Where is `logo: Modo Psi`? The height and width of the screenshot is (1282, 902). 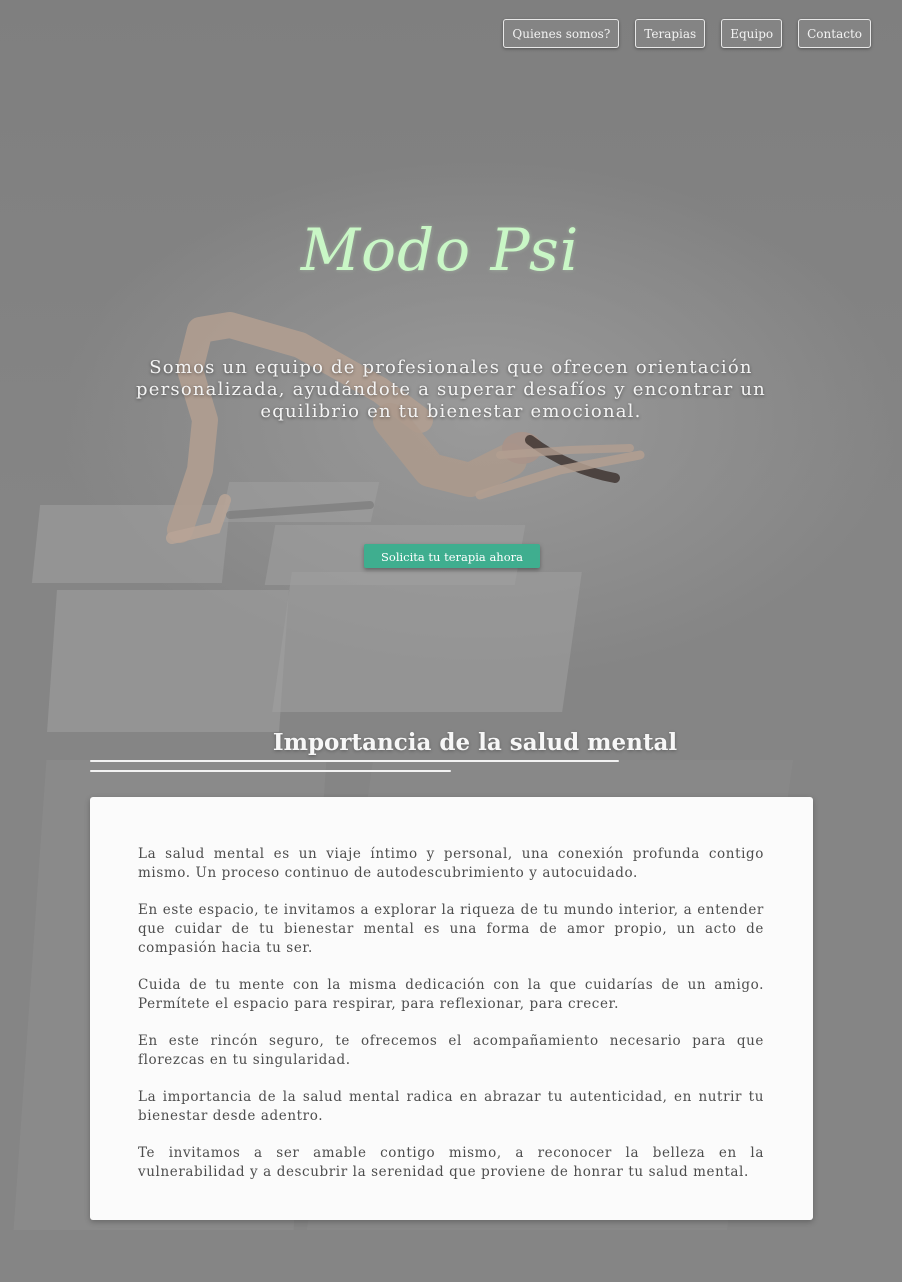 logo: Modo Psi is located at coordinates (440, 250).